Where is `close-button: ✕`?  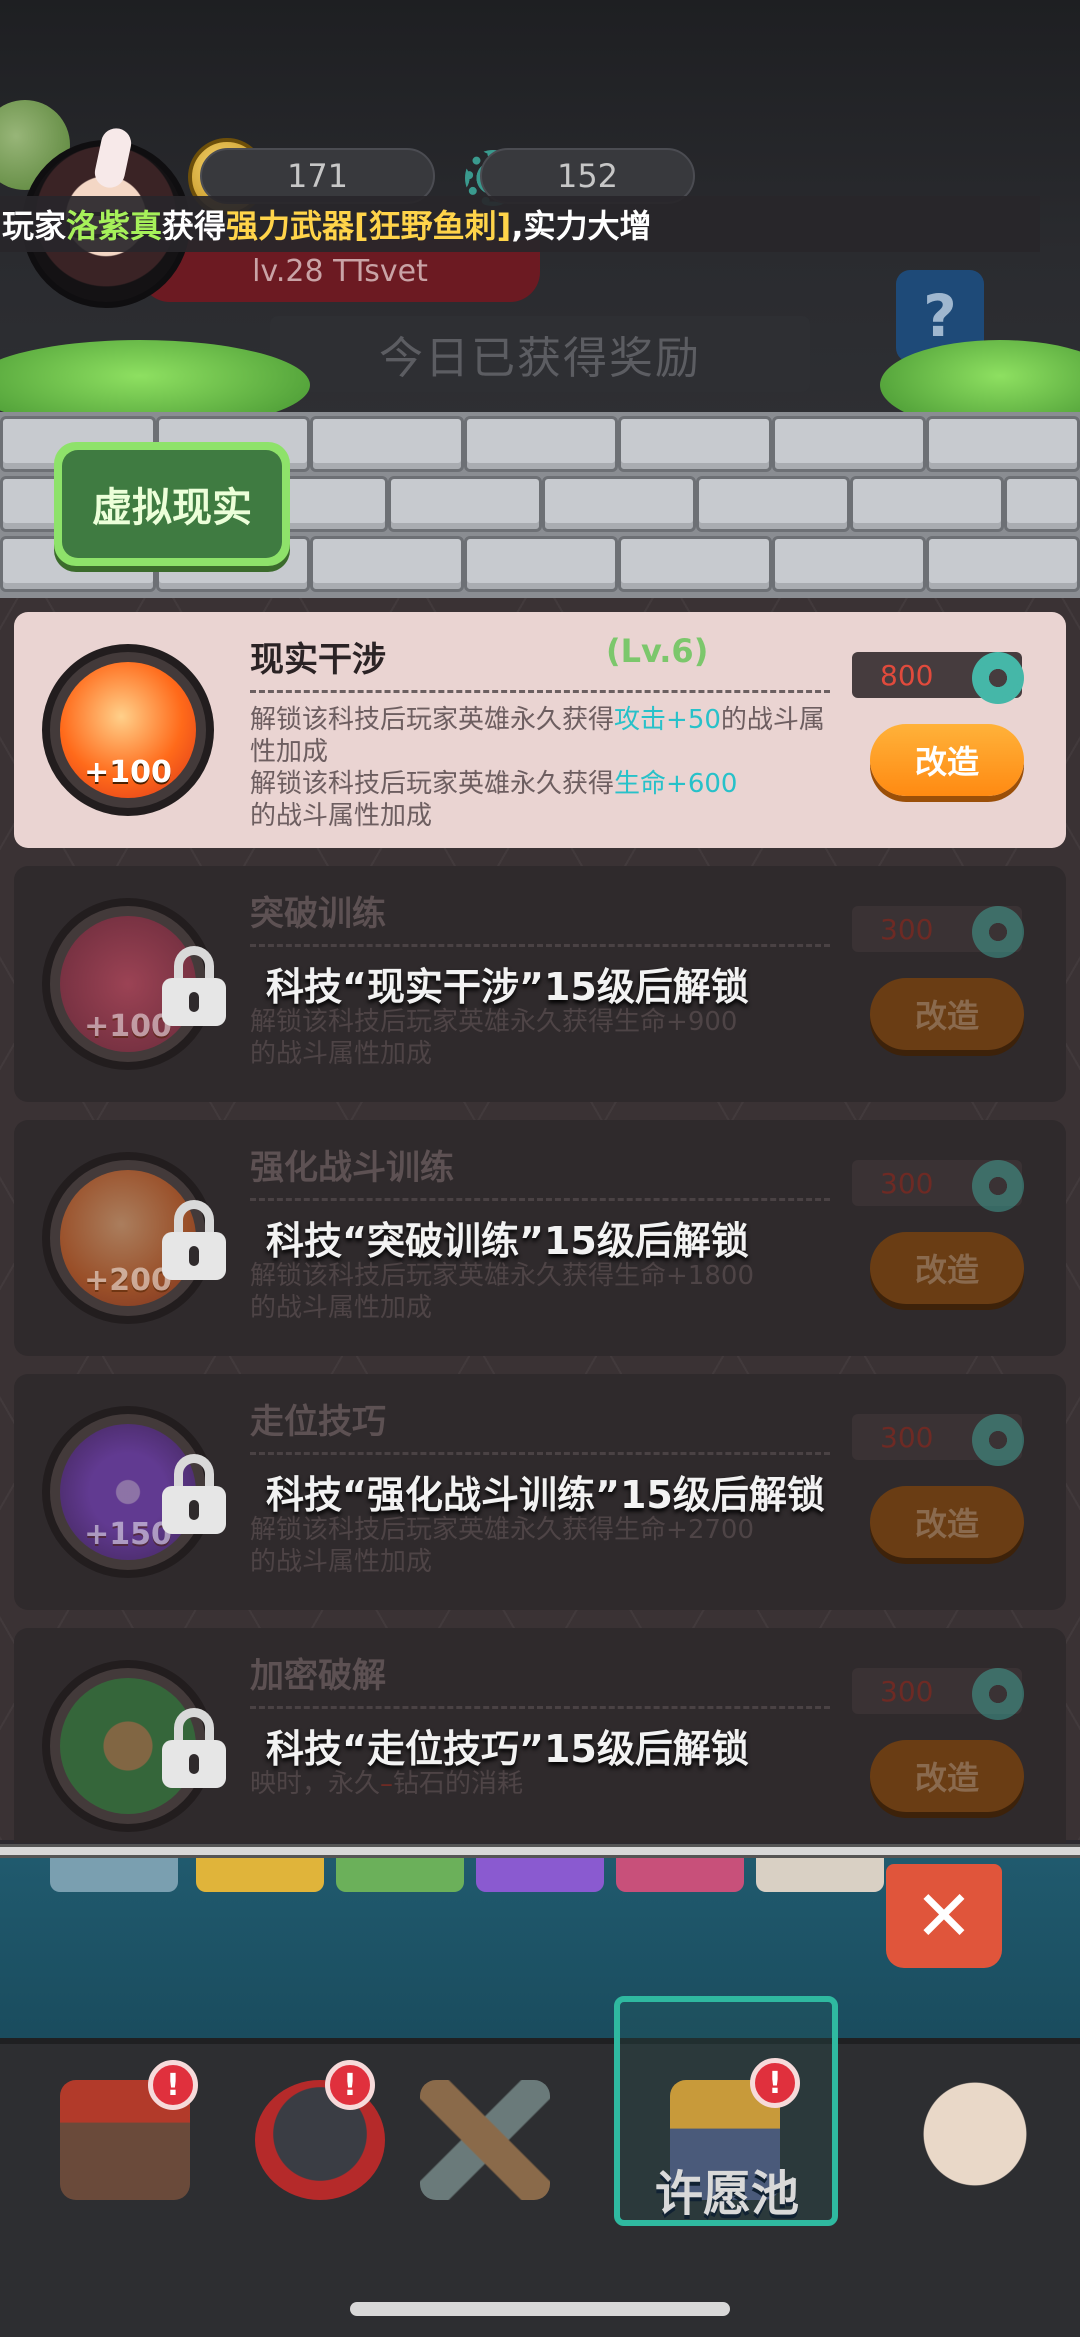
close-button: ✕ is located at coordinates (944, 1916).